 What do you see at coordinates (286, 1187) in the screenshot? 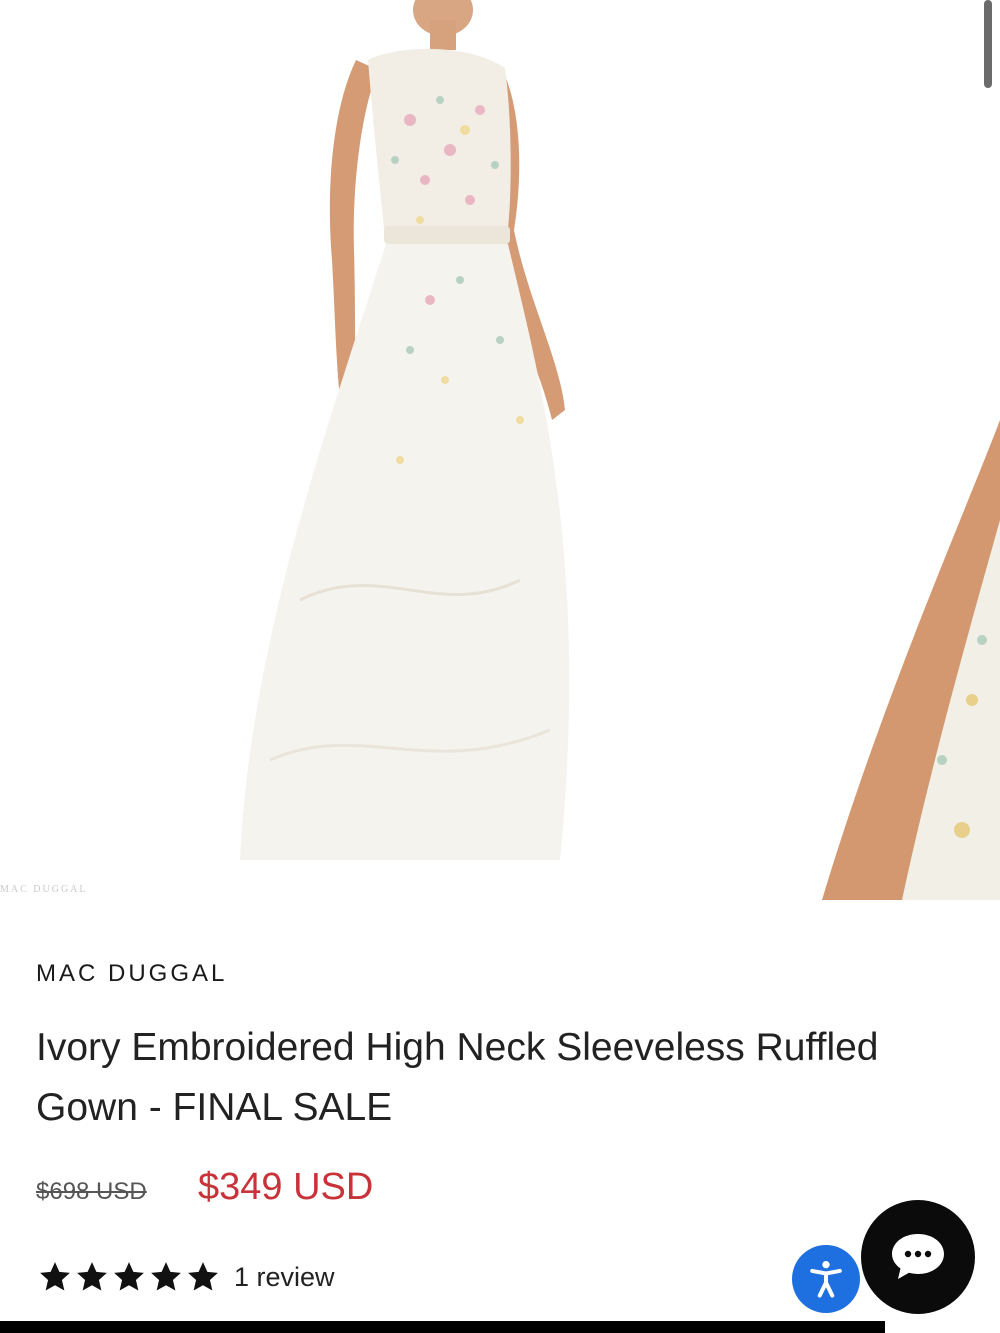
I see `sale-price: $349 USD` at bounding box center [286, 1187].